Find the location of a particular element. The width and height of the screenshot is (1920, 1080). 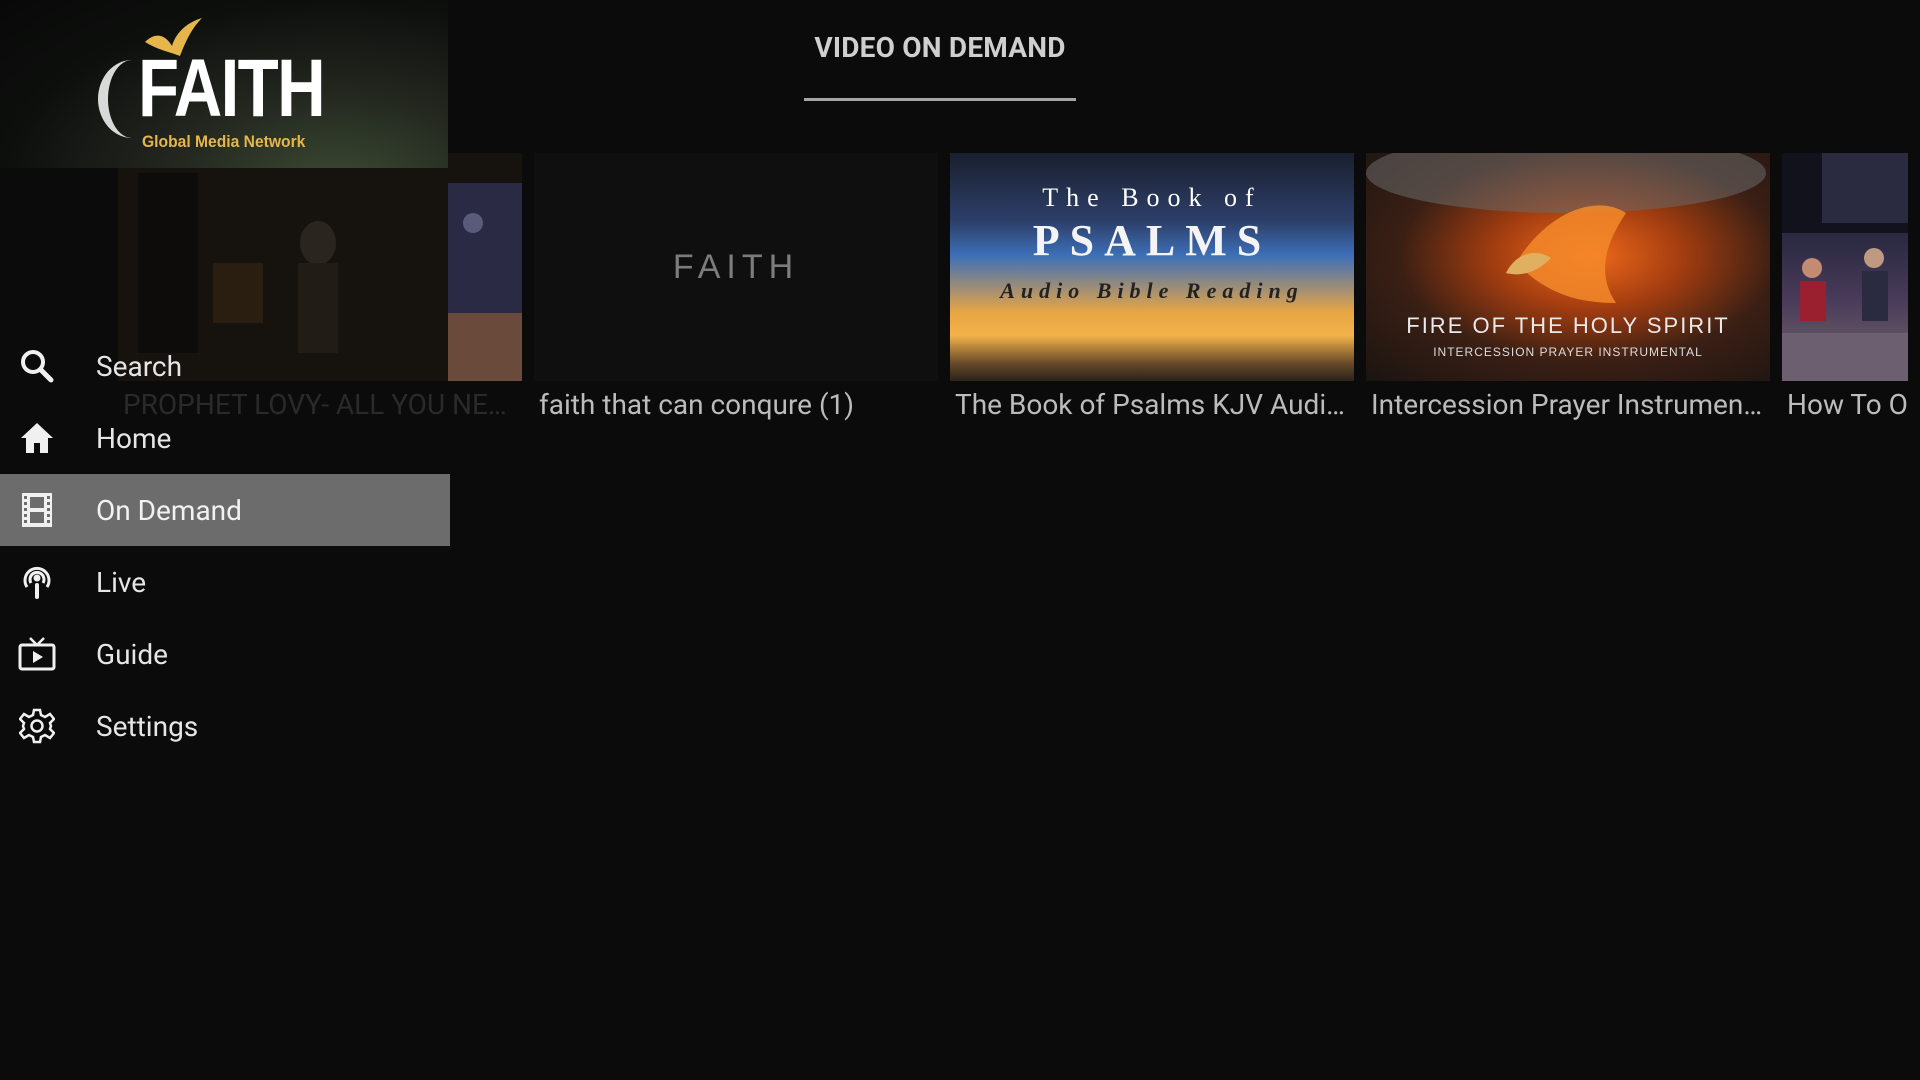

thumb-text-top: The Book of is located at coordinates (1152, 197).